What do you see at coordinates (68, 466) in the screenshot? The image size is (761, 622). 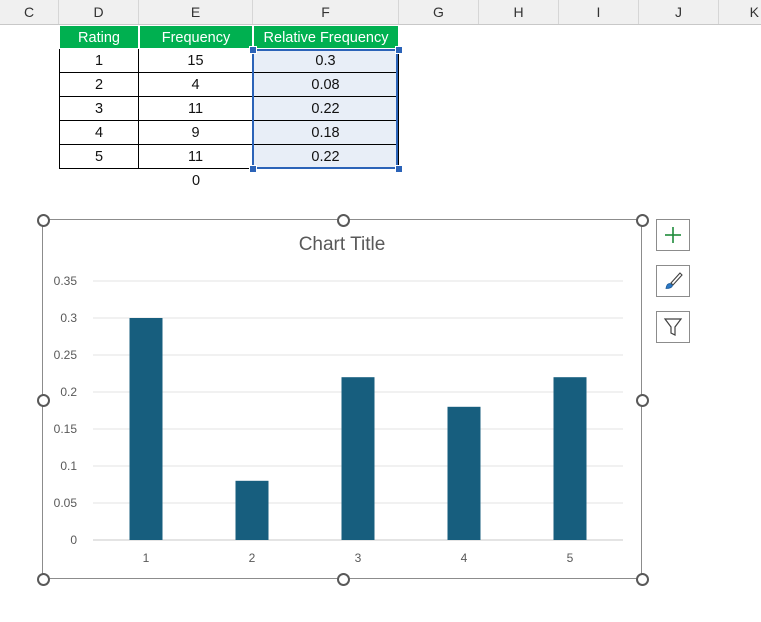 I see `y-tick-label: 0.1` at bounding box center [68, 466].